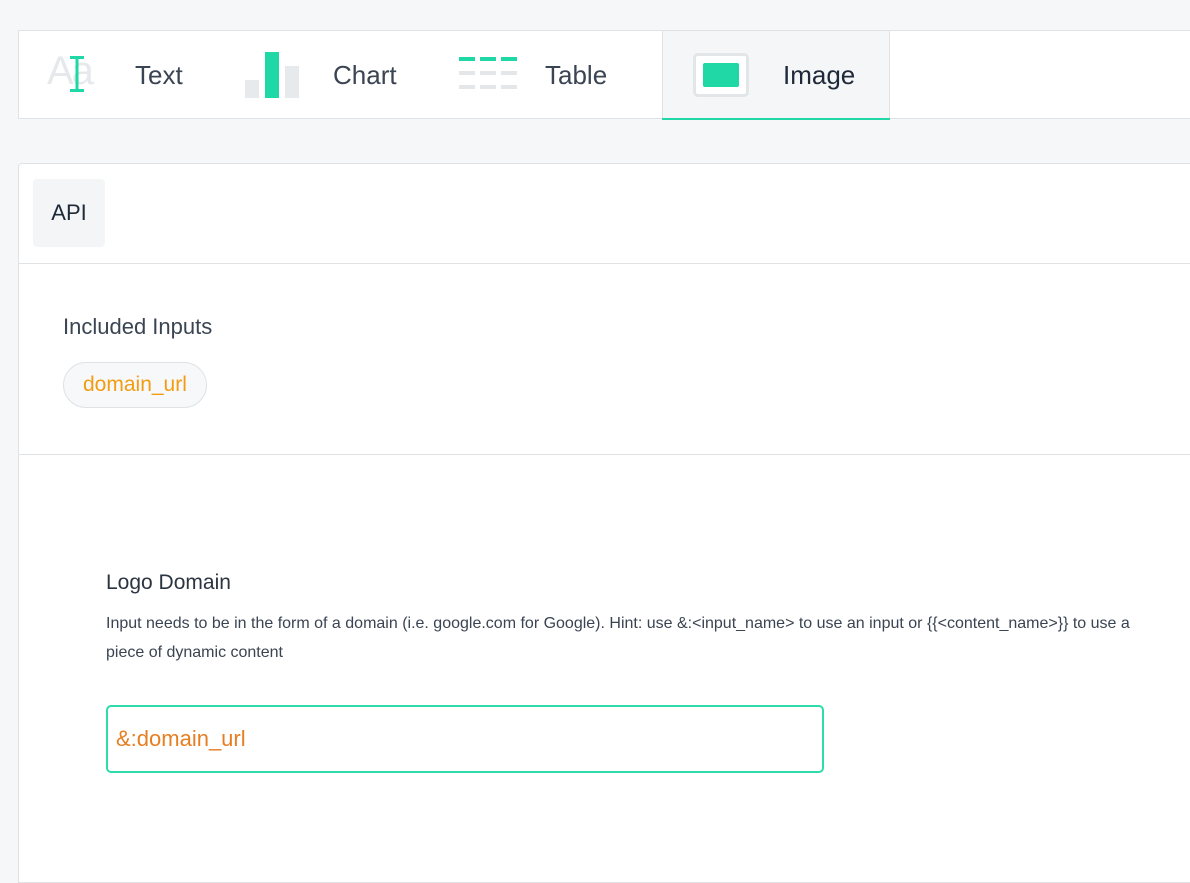 The width and height of the screenshot is (1190, 883). What do you see at coordinates (69, 213) in the screenshot?
I see `subtab-api: API` at bounding box center [69, 213].